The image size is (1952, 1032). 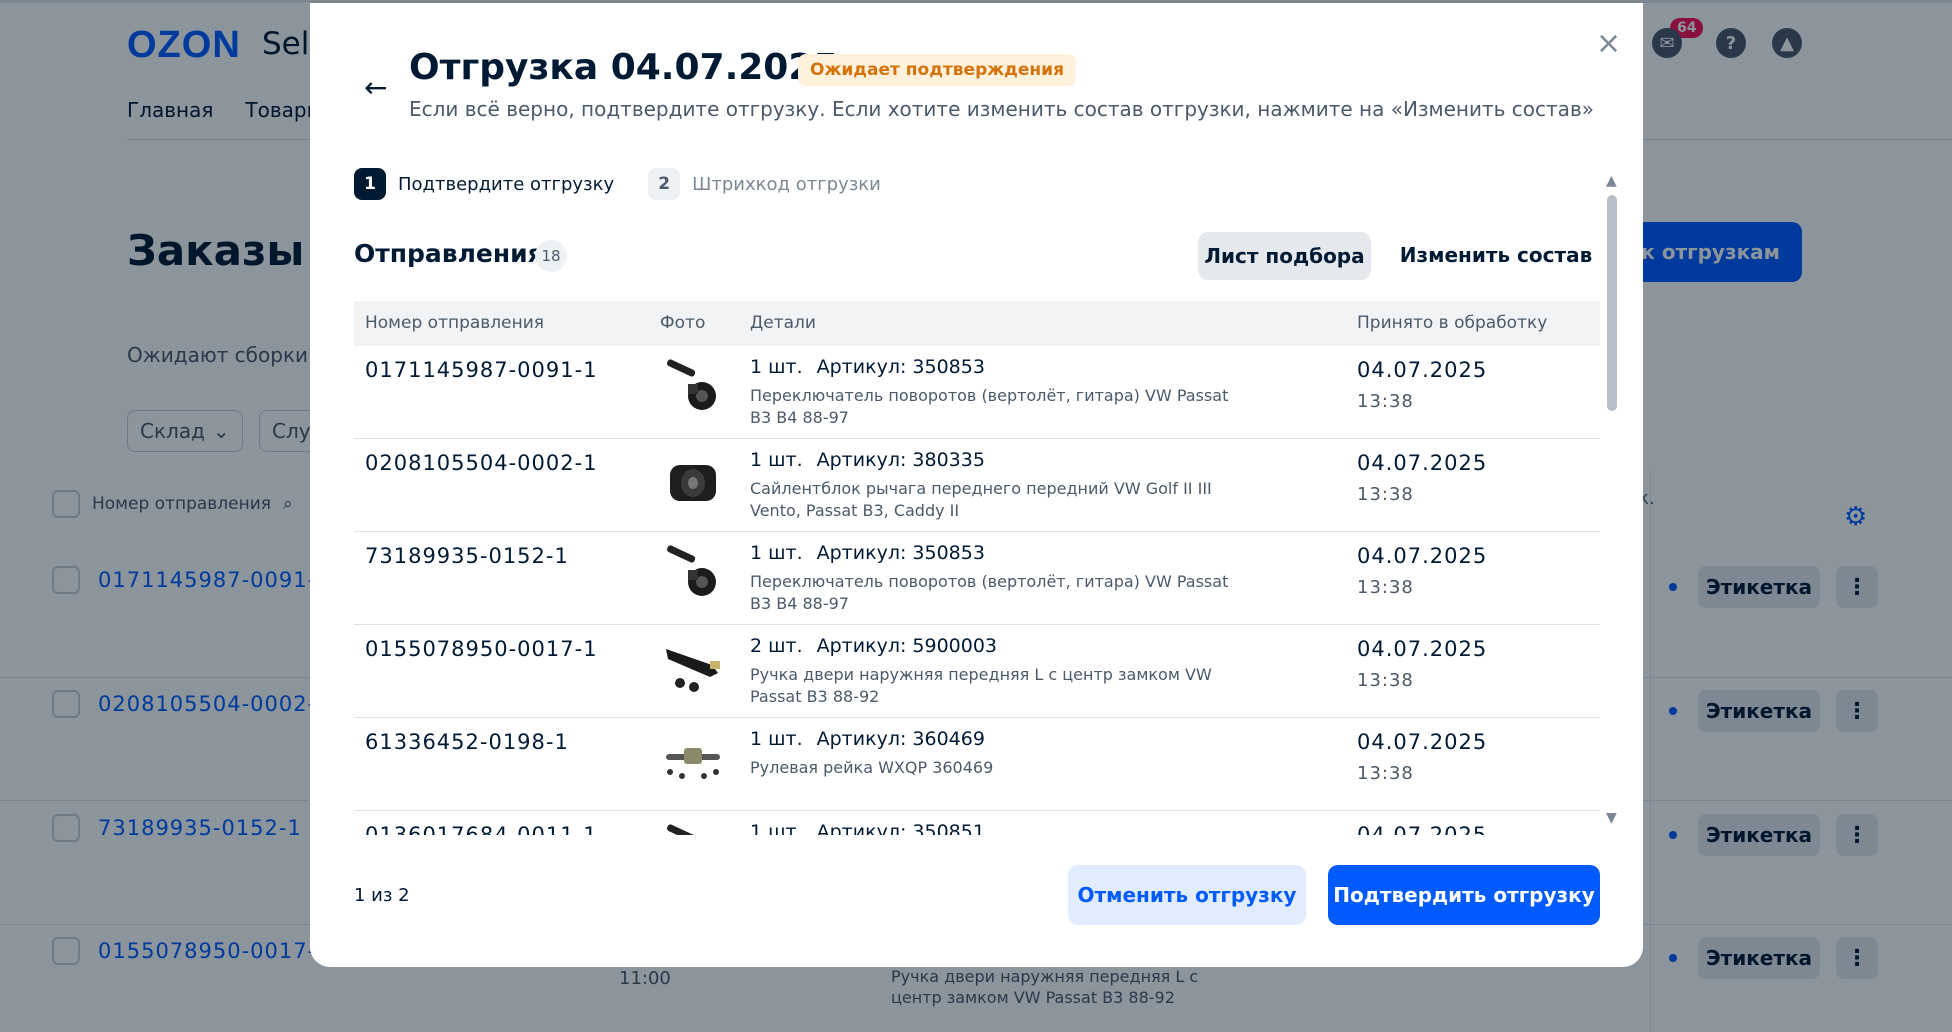 I want to click on shipment-number: 73189935-0152-1, so click(x=467, y=556).